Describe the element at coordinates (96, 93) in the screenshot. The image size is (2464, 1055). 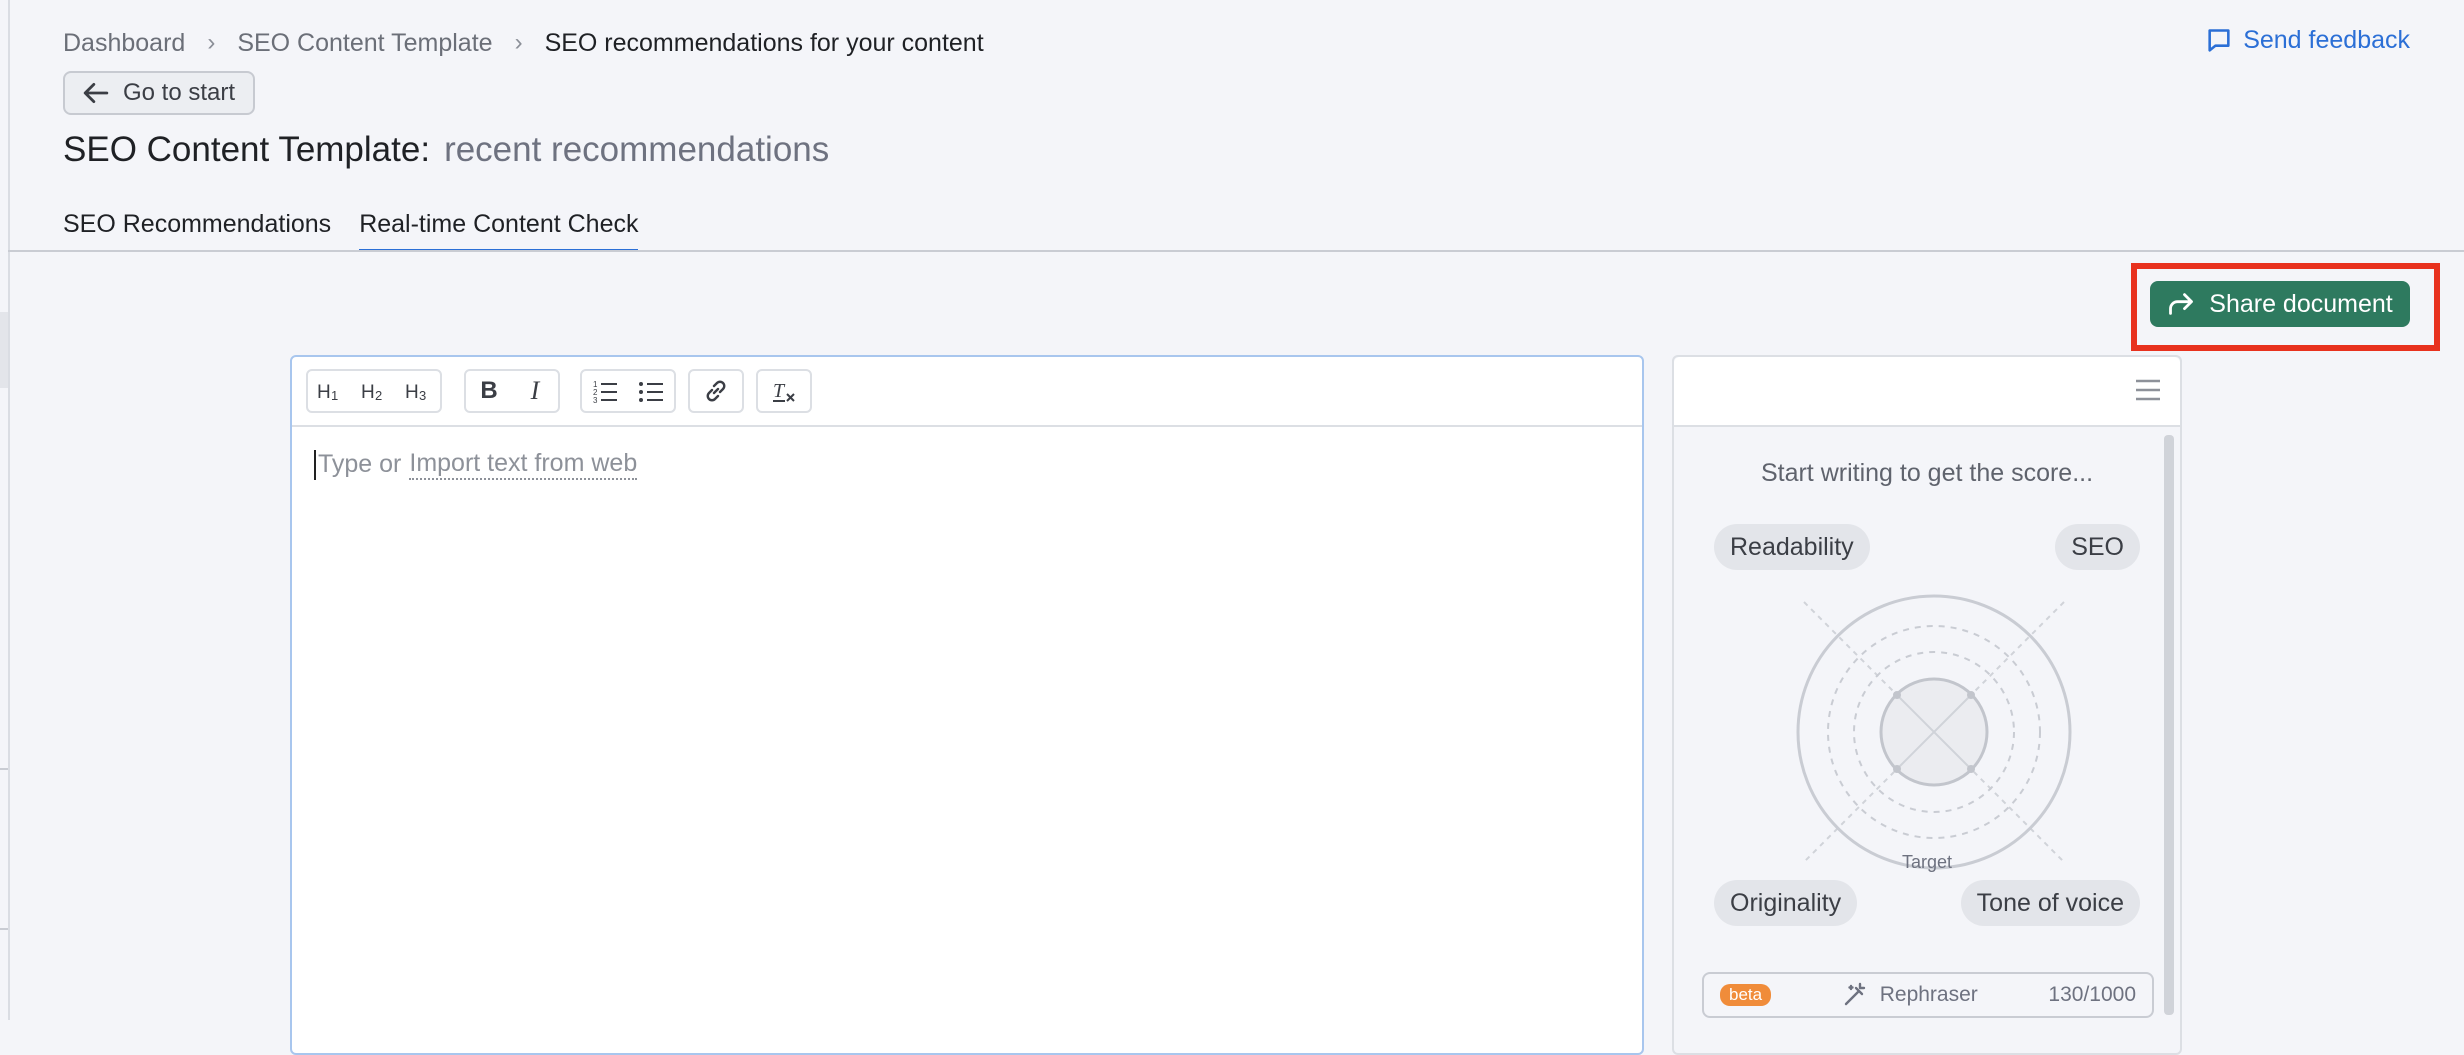
I see `arrow-left-icon` at that location.